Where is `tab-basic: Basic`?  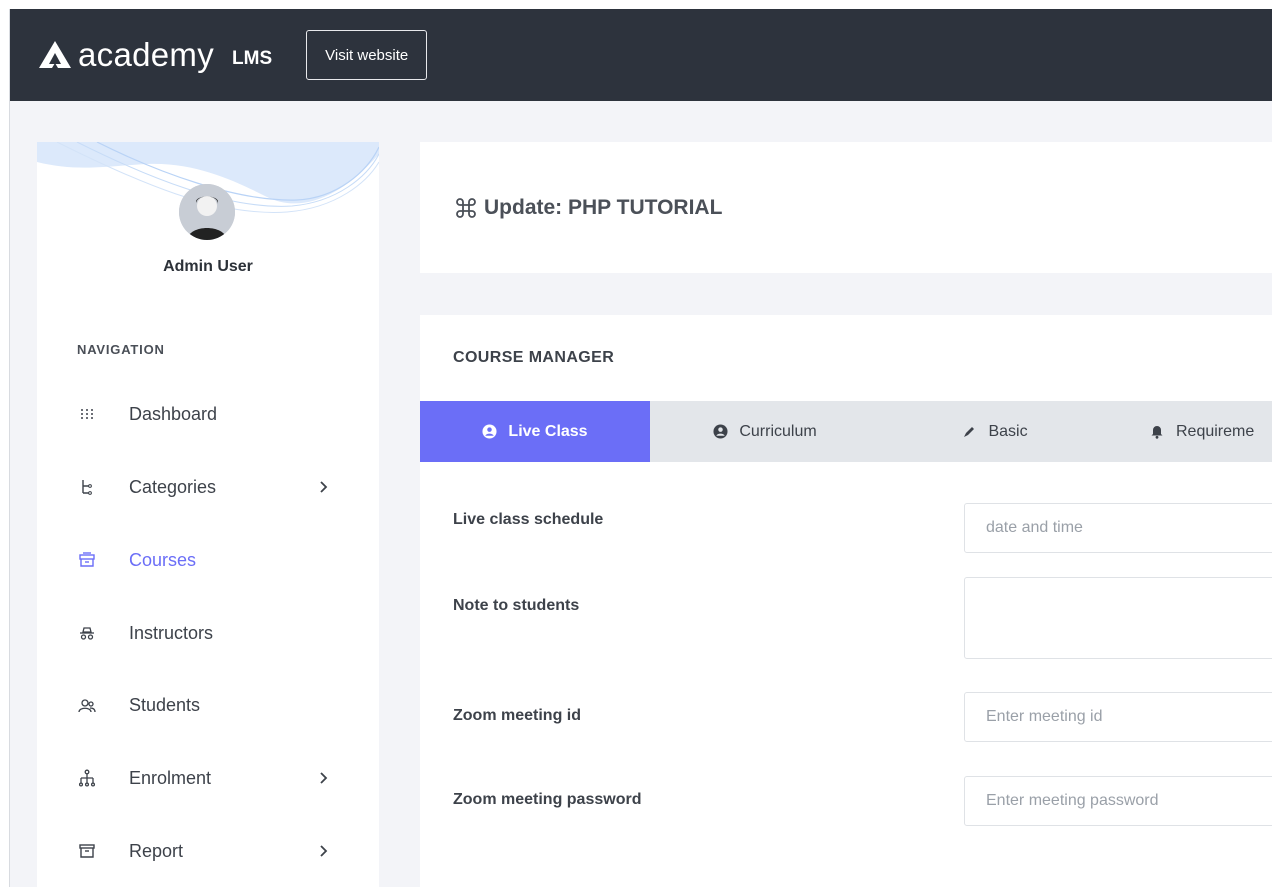 tab-basic: Basic is located at coordinates (995, 431).